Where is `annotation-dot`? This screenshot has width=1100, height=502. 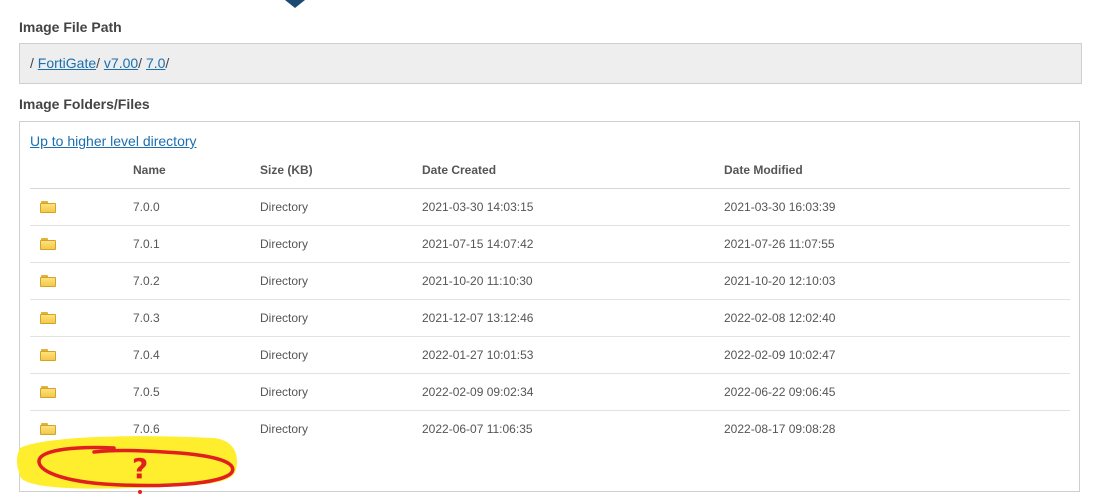 annotation-dot is located at coordinates (140, 492).